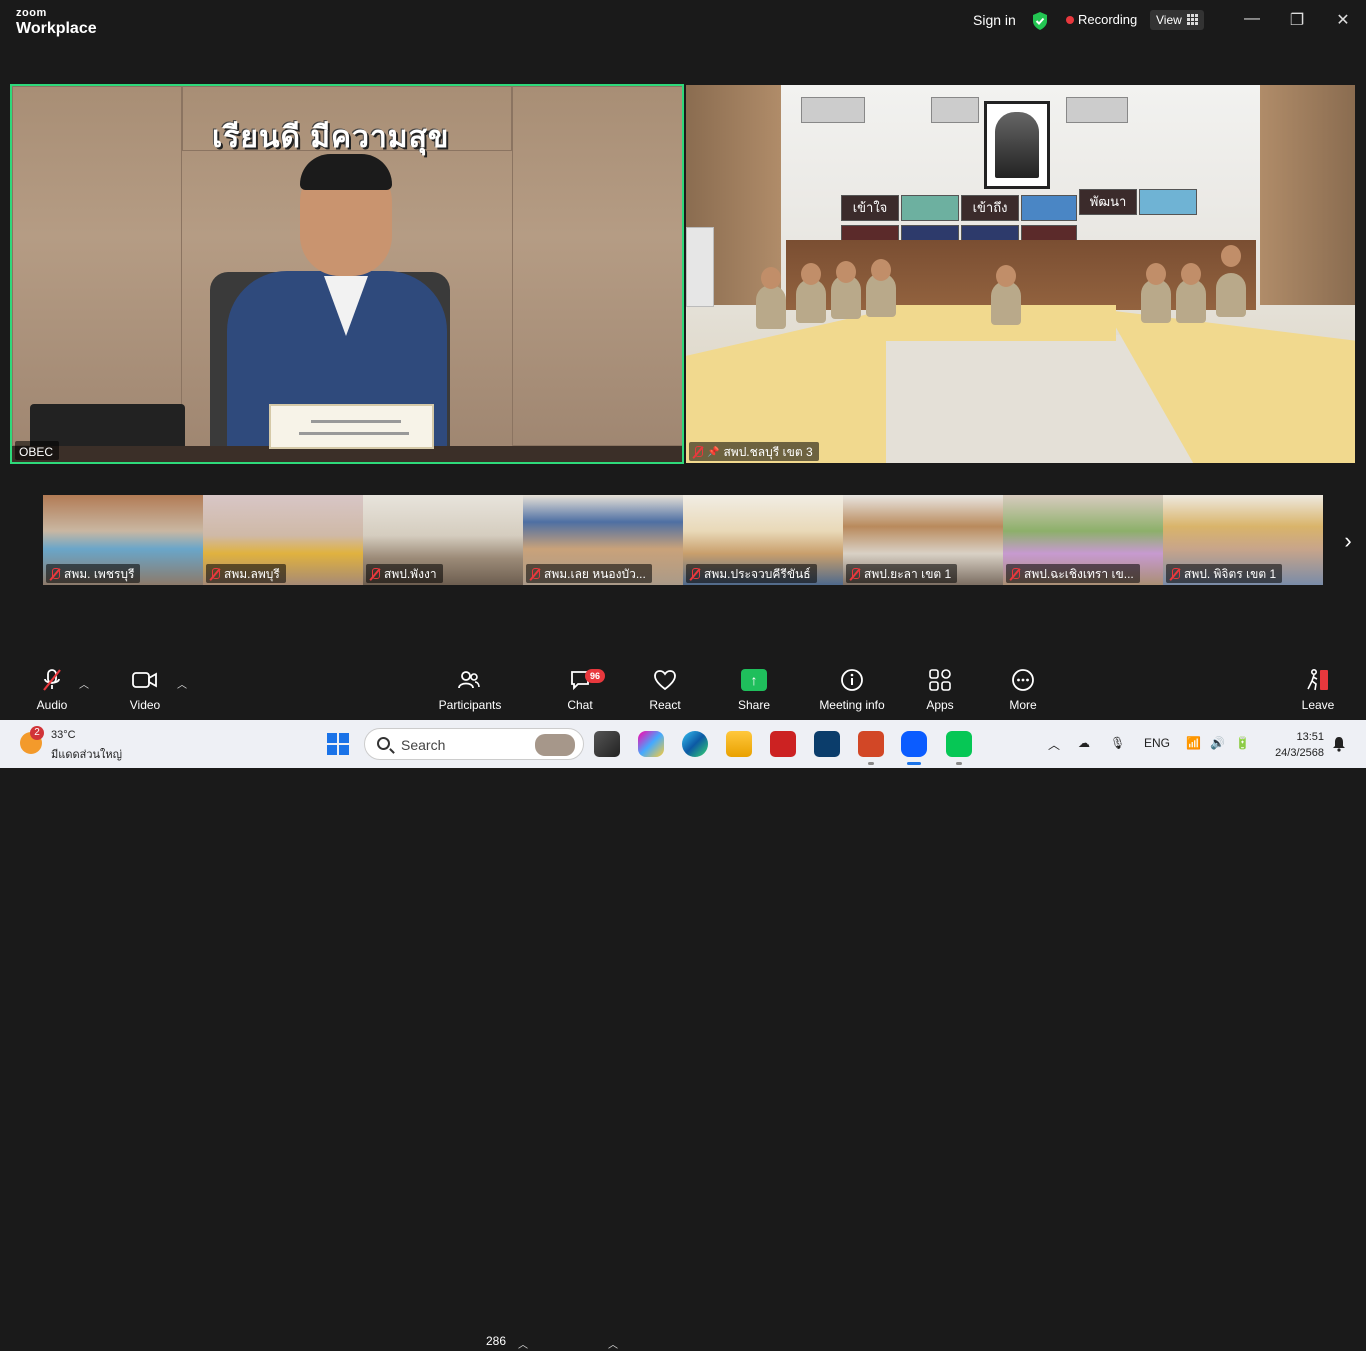  Describe the element at coordinates (1252, 20) in the screenshot. I see `minimize-button: —` at that location.